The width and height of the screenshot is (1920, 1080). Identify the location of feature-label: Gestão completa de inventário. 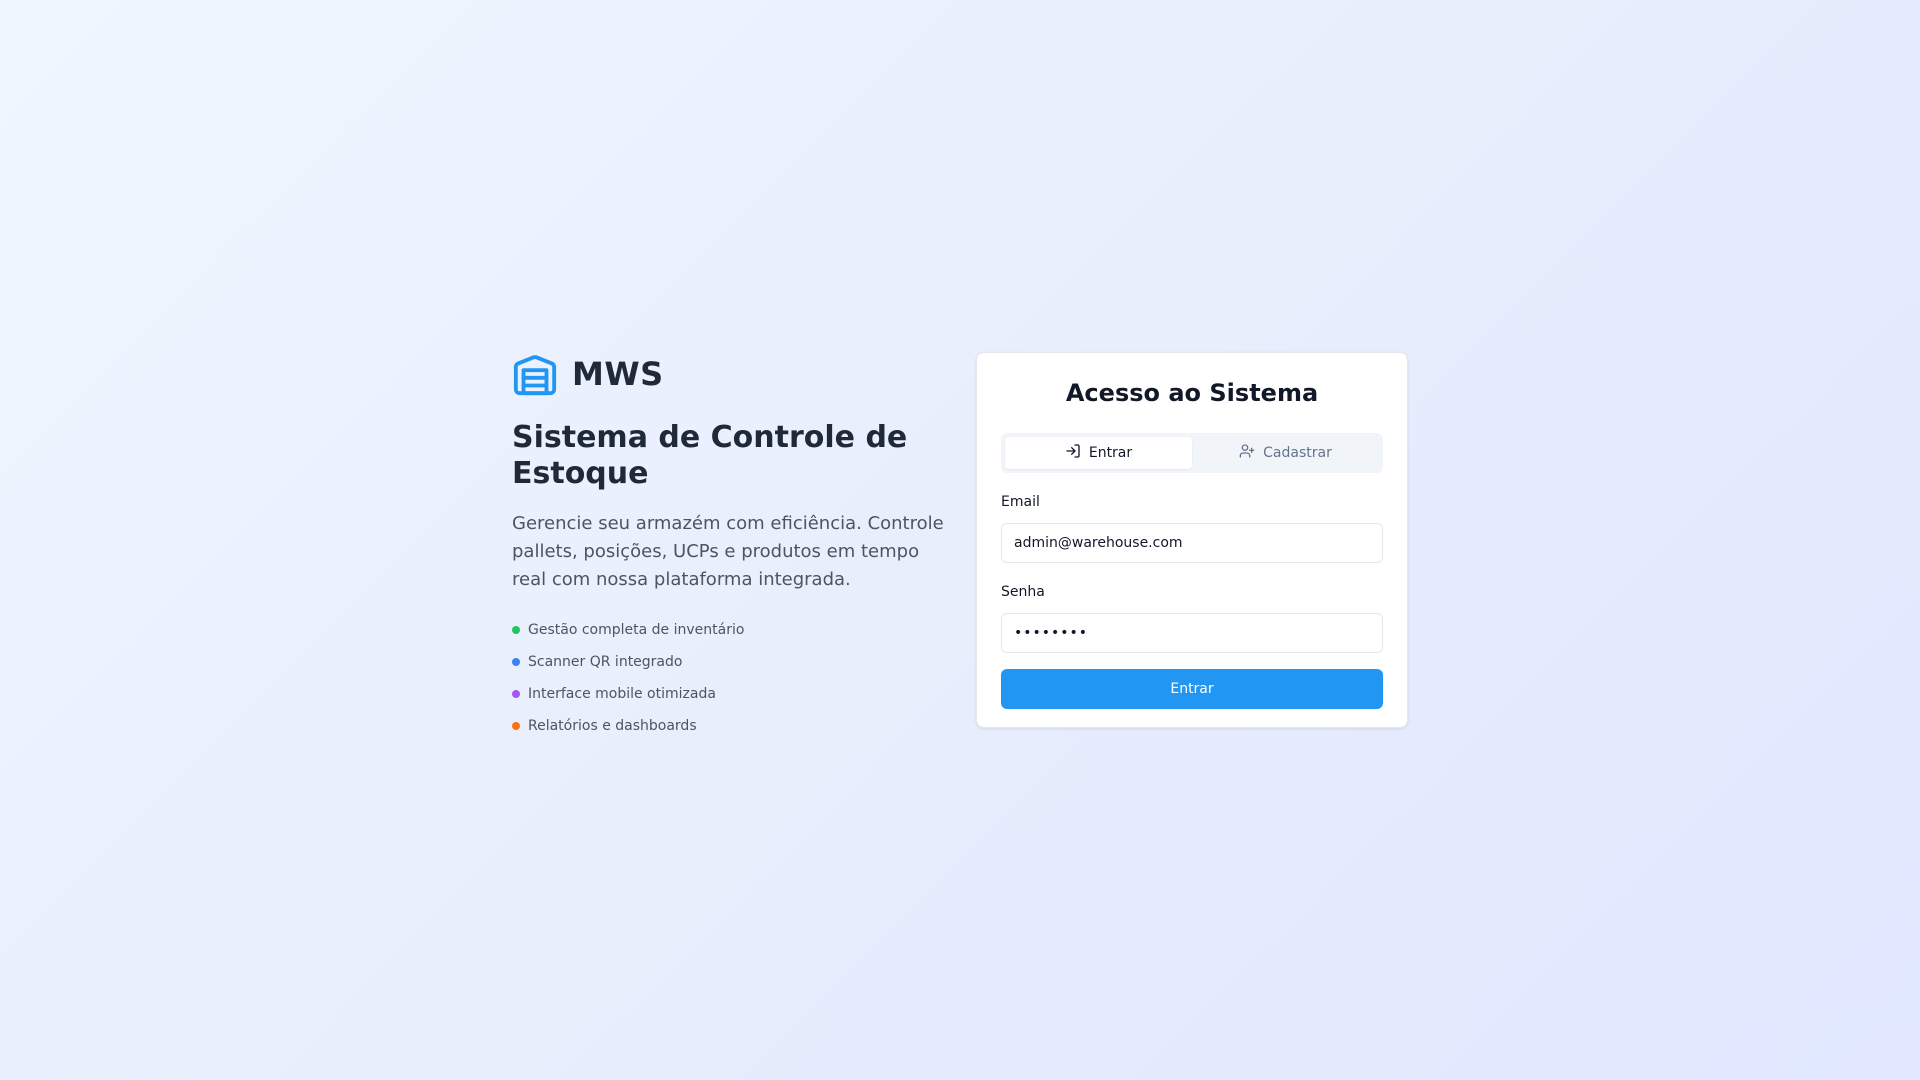
(636, 630).